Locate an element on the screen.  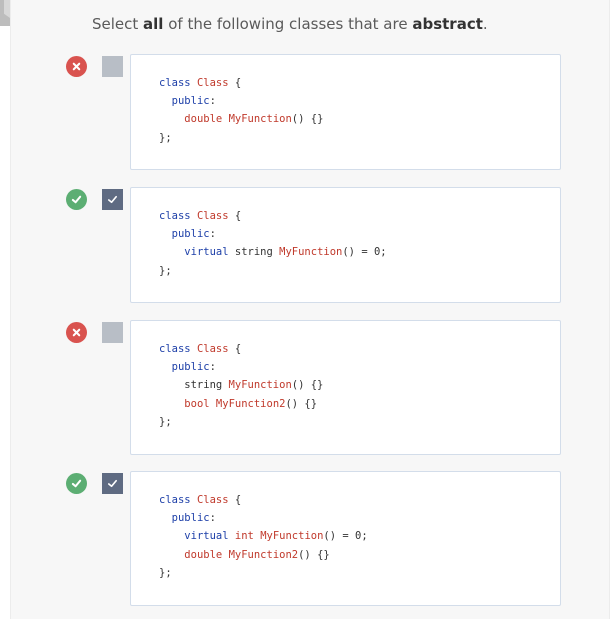
code-token: bool is located at coordinates (197, 404).